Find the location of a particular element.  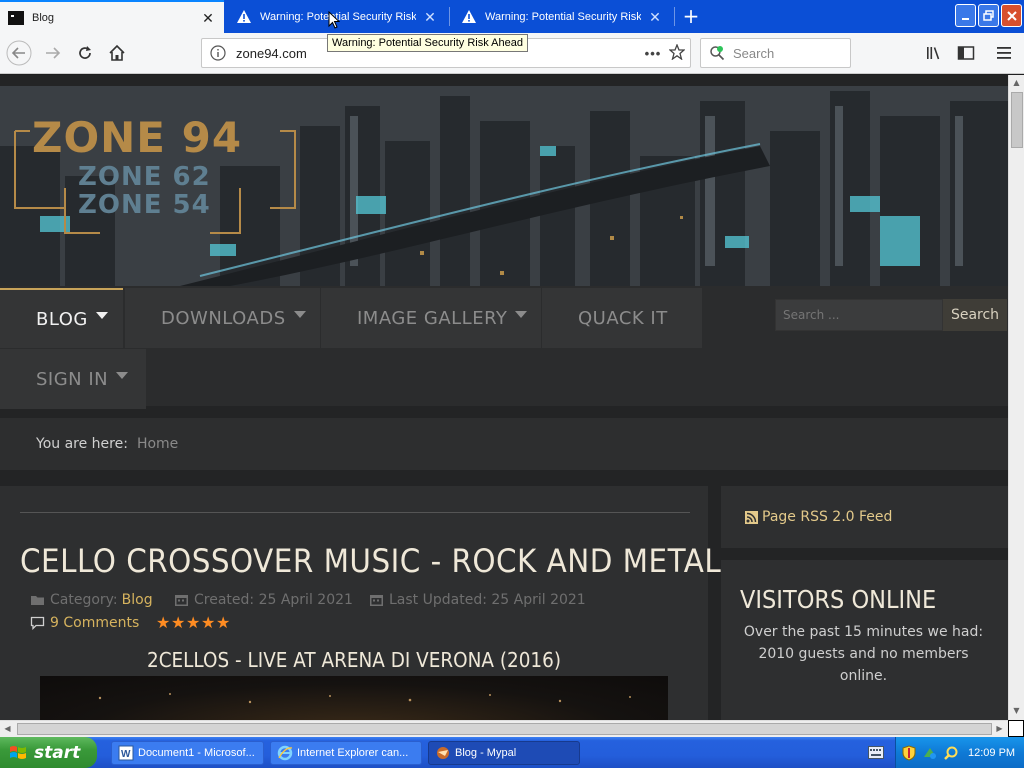

site-search: Search is located at coordinates (891, 315).